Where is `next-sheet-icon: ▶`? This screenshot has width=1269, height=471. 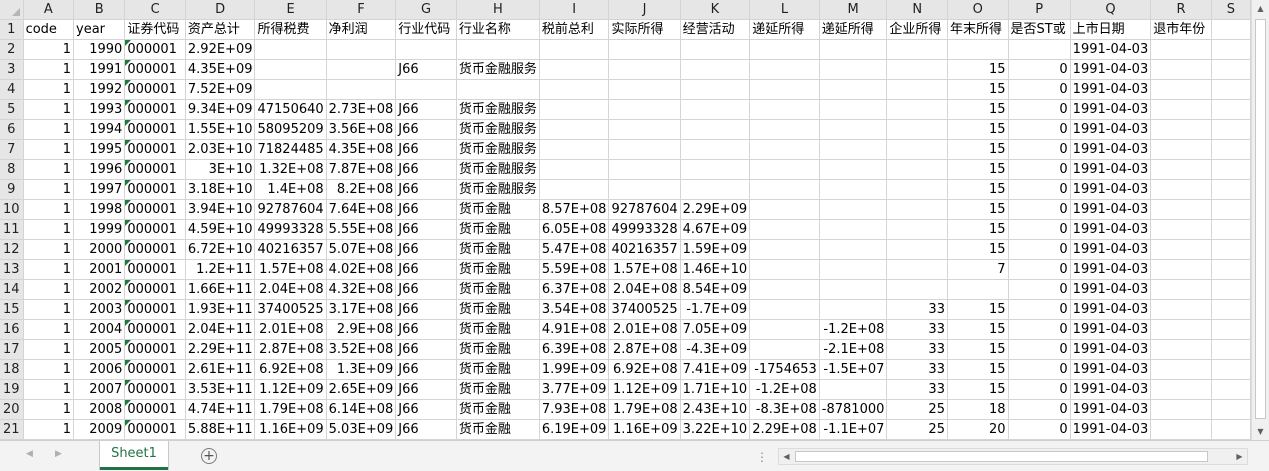
next-sheet-icon: ▶ is located at coordinates (58, 454).